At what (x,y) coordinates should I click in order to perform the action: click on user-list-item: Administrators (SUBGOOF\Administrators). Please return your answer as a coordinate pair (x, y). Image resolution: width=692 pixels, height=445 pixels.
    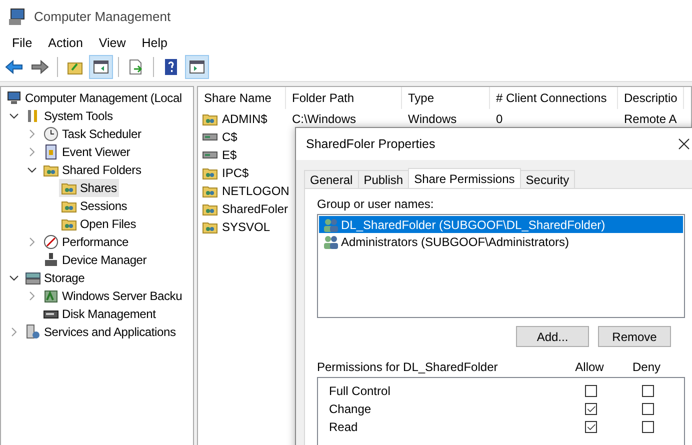
    Looking at the image, I should click on (501, 241).